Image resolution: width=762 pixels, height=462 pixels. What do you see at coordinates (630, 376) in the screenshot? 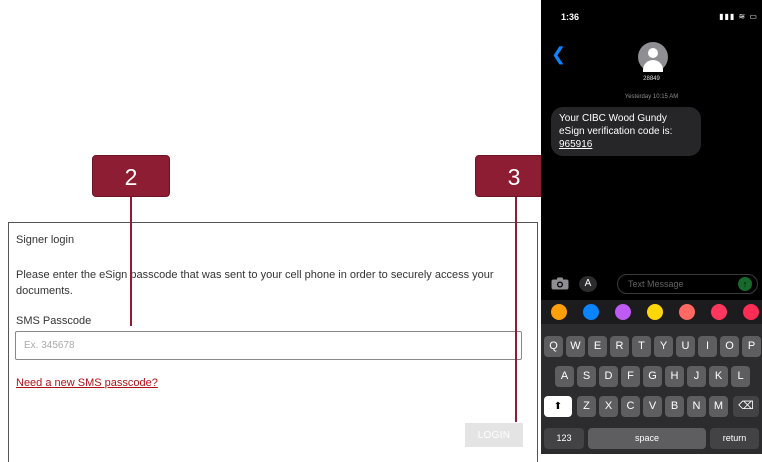
I see `key-f: F` at bounding box center [630, 376].